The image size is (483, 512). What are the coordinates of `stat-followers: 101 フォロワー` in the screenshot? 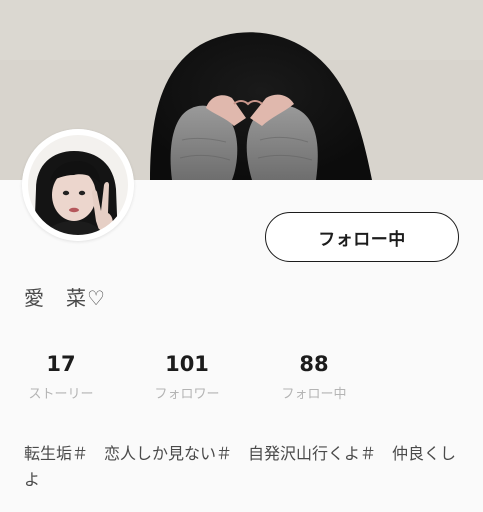 It's located at (187, 377).